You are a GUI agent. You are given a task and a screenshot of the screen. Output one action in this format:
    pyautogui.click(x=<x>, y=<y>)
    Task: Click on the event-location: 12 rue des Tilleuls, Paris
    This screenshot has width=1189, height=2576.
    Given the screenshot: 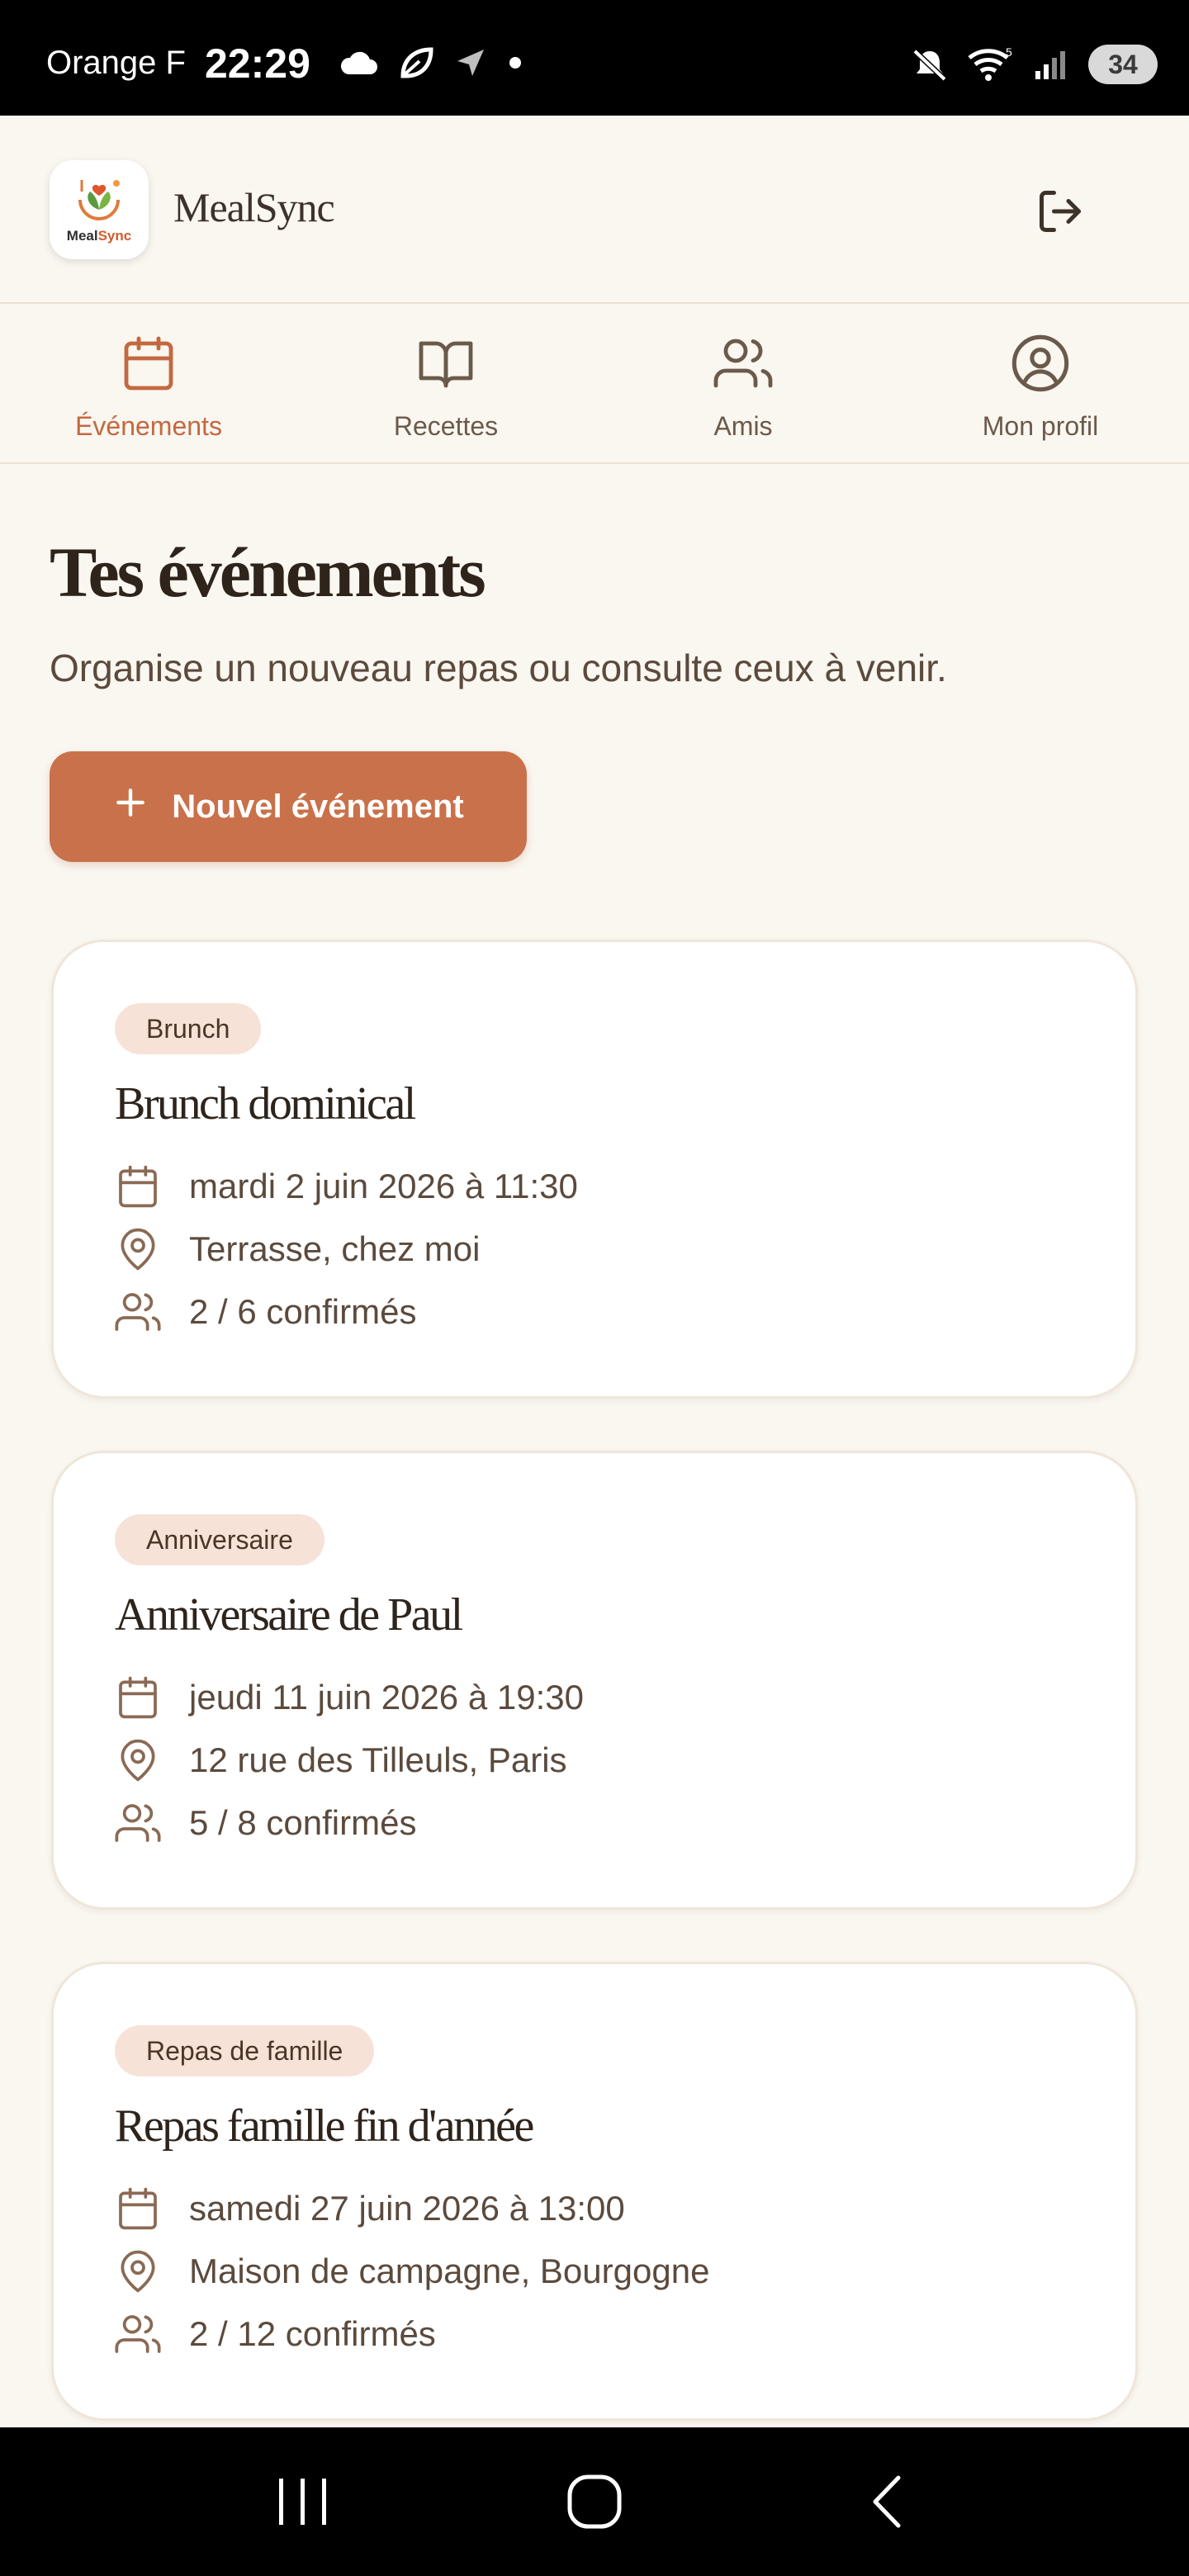 What is the action you would take?
    pyautogui.click(x=378, y=1759)
    